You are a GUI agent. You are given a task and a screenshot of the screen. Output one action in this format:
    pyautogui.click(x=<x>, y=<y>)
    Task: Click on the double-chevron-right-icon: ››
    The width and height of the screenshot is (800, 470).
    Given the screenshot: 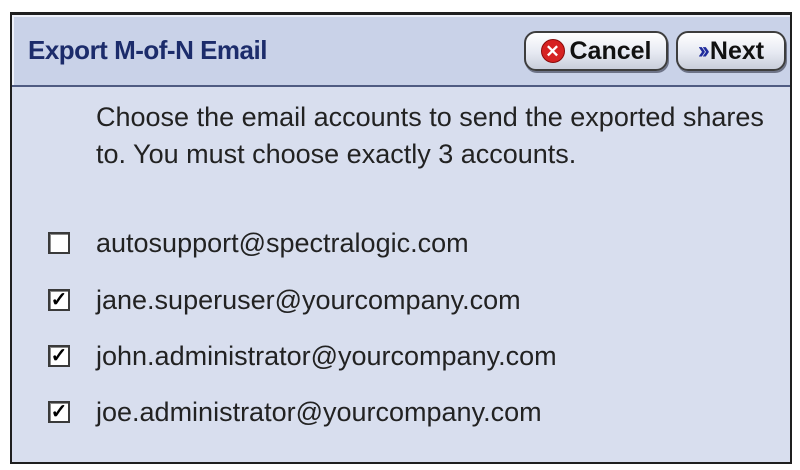 What is the action you would take?
    pyautogui.click(x=703, y=50)
    